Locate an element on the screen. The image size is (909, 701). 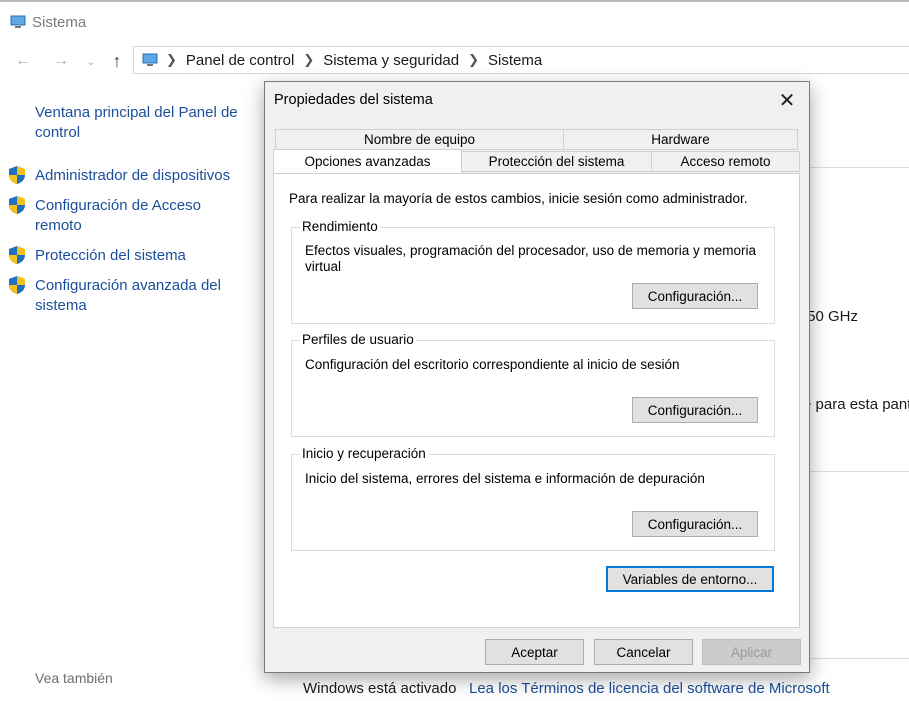
breadcrumb-system: Sistema is located at coordinates (515, 60).